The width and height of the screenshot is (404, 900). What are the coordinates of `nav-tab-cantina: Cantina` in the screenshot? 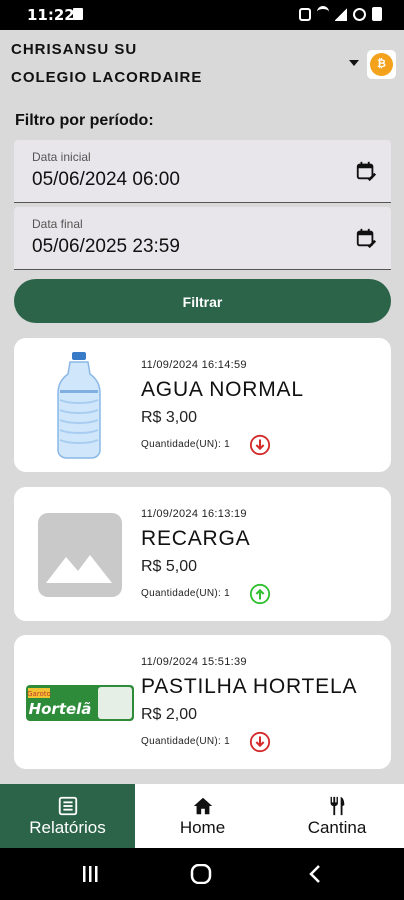 It's located at (337, 816).